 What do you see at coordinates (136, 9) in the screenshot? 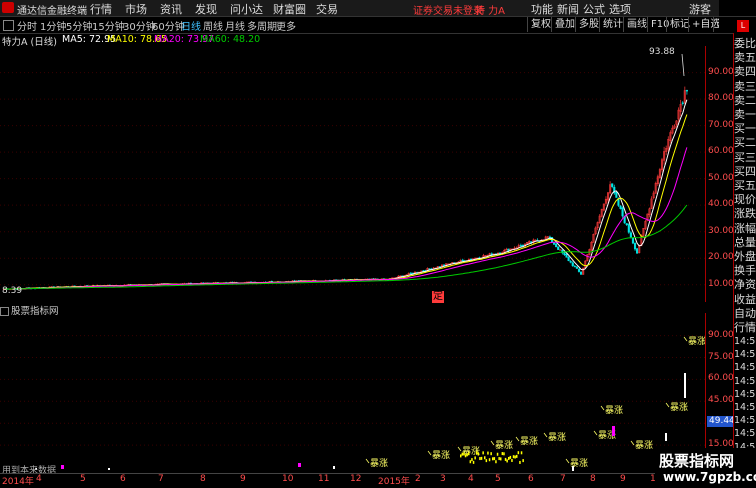
I see `menu-item-shichang: 市场` at bounding box center [136, 9].